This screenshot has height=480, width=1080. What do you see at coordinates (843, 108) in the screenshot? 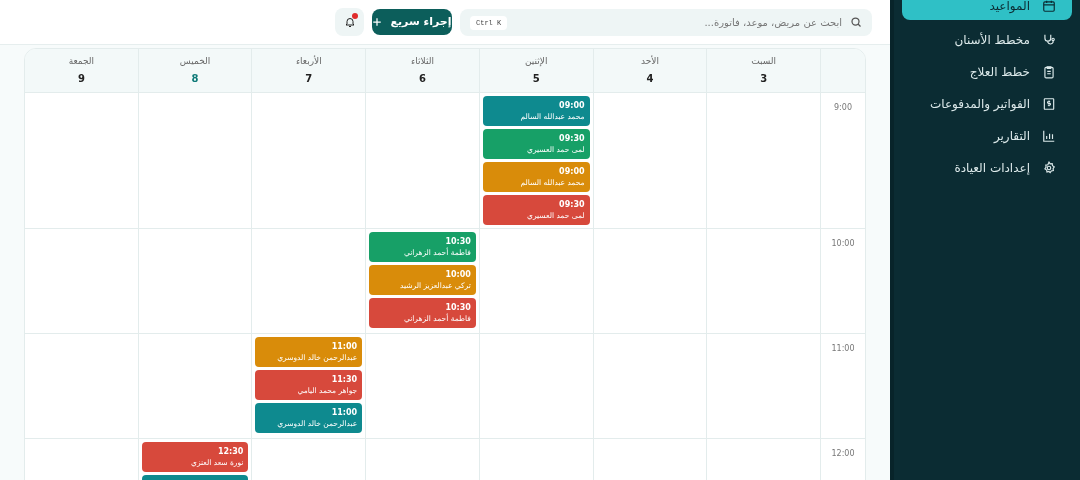
I see `time-label: 9:00` at bounding box center [843, 108].